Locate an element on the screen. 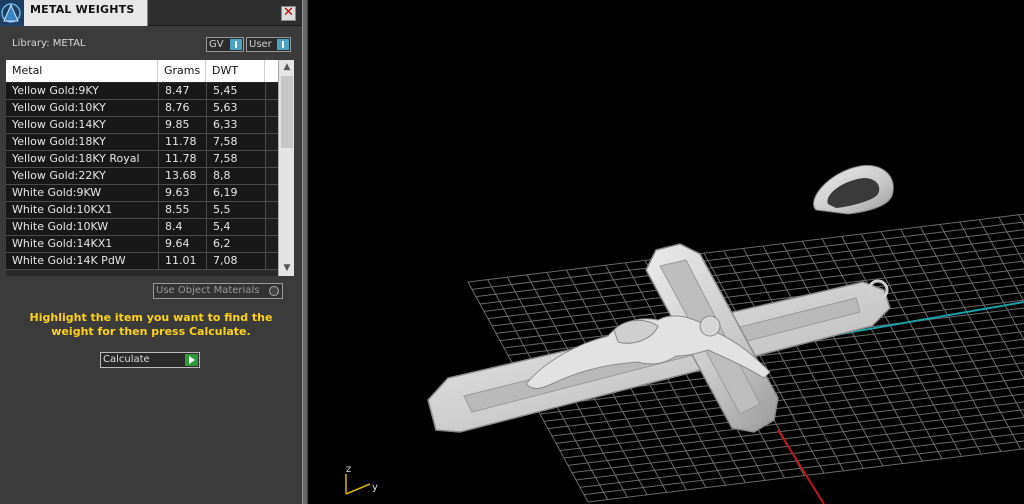  app-logo-icon is located at coordinates (12, 13).